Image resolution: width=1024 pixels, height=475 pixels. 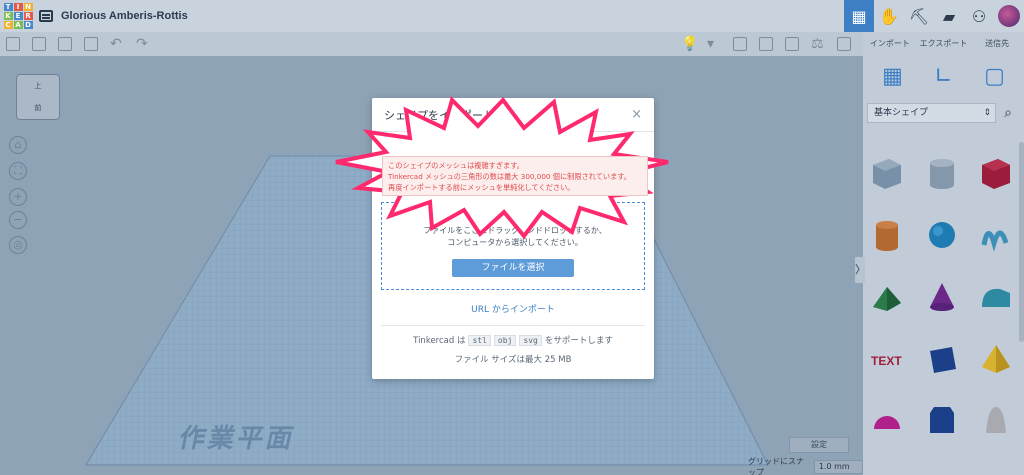 What do you see at coordinates (887, 173) in the screenshot?
I see `box-shape` at bounding box center [887, 173].